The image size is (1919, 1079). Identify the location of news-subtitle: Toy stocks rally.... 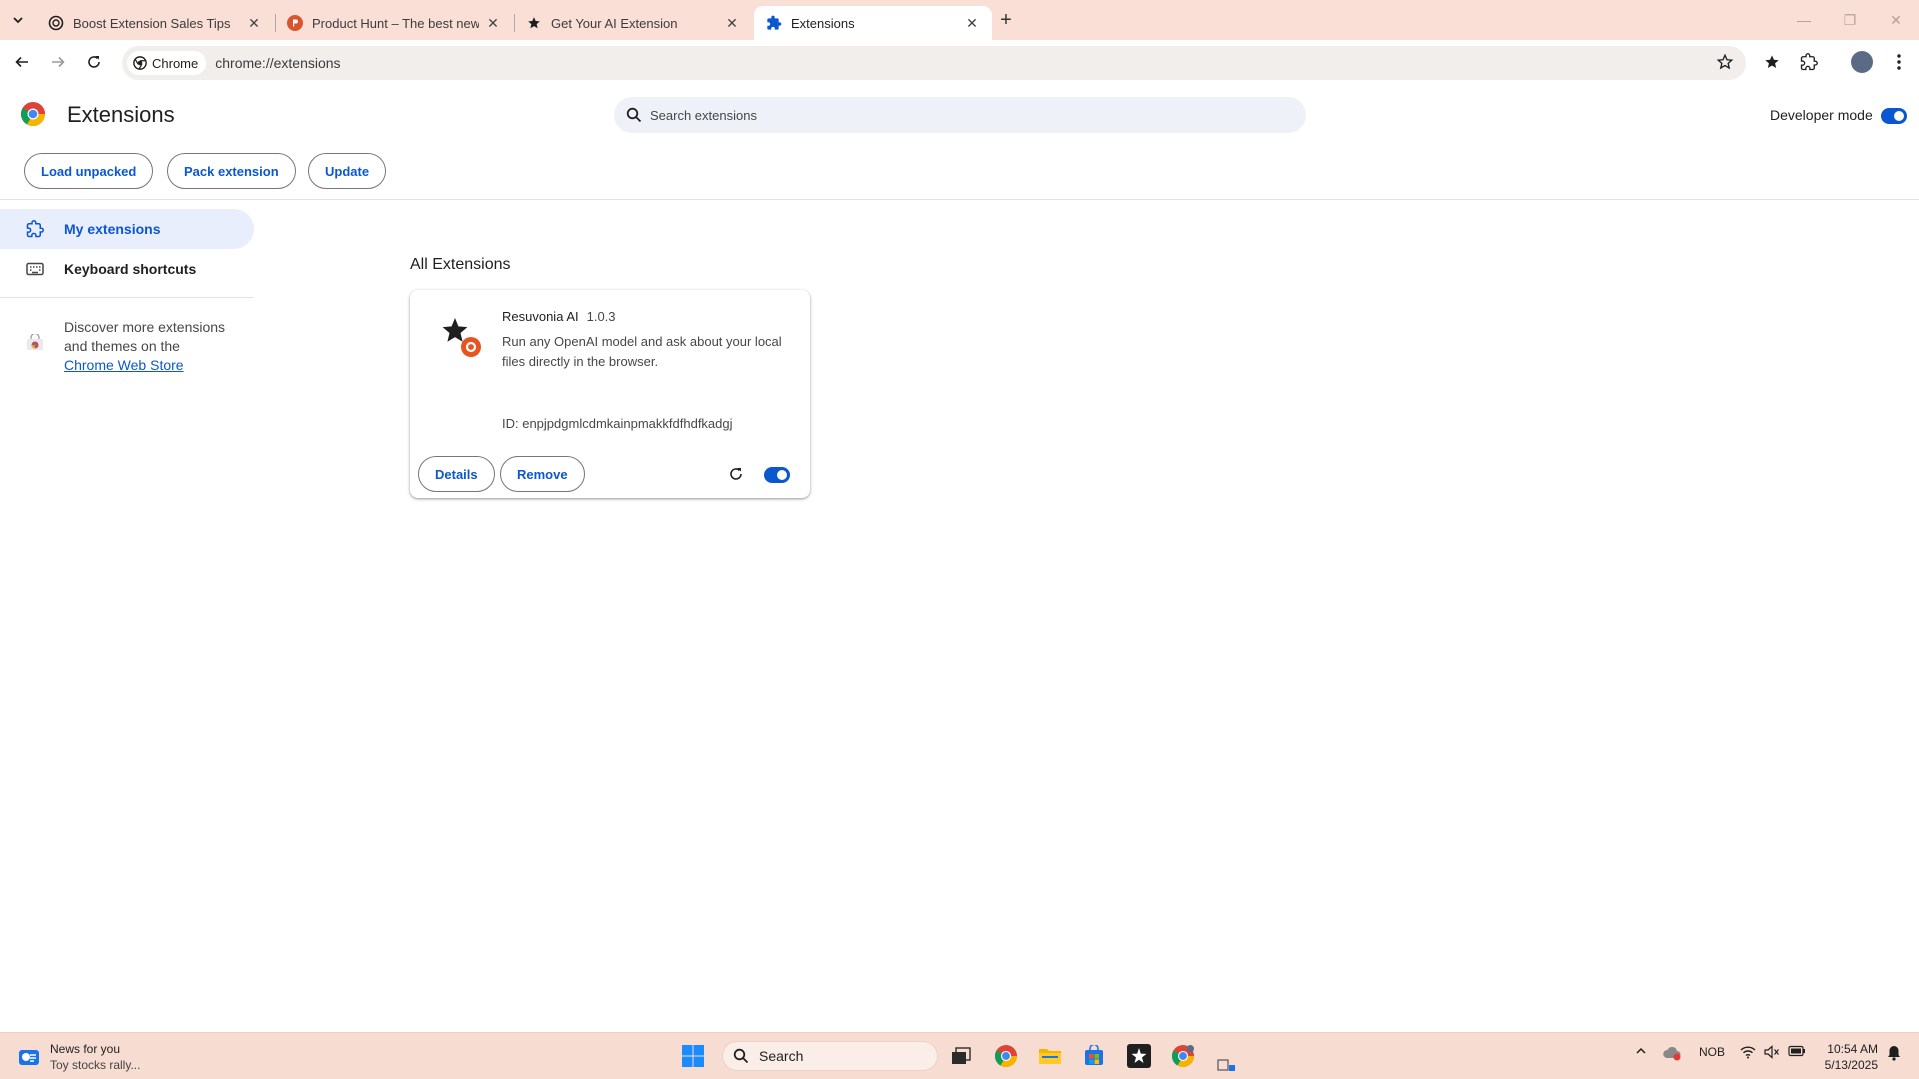
(95, 1065).